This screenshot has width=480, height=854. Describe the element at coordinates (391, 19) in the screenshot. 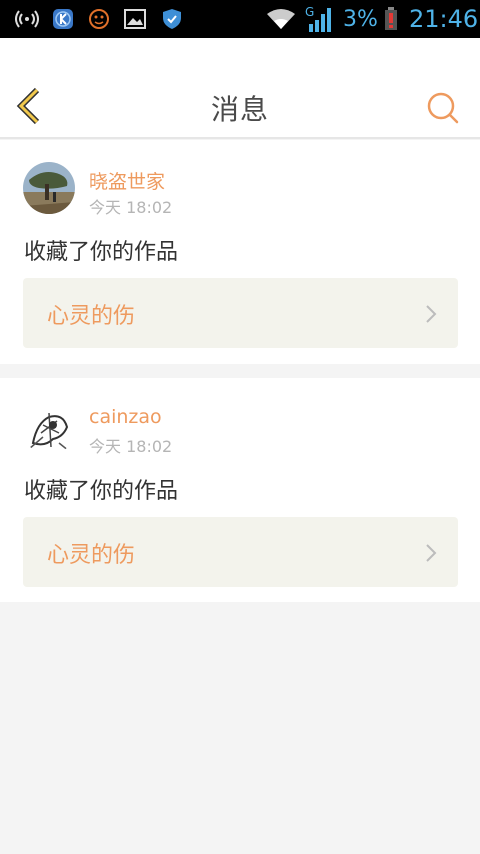

I see `battery-icon` at that location.